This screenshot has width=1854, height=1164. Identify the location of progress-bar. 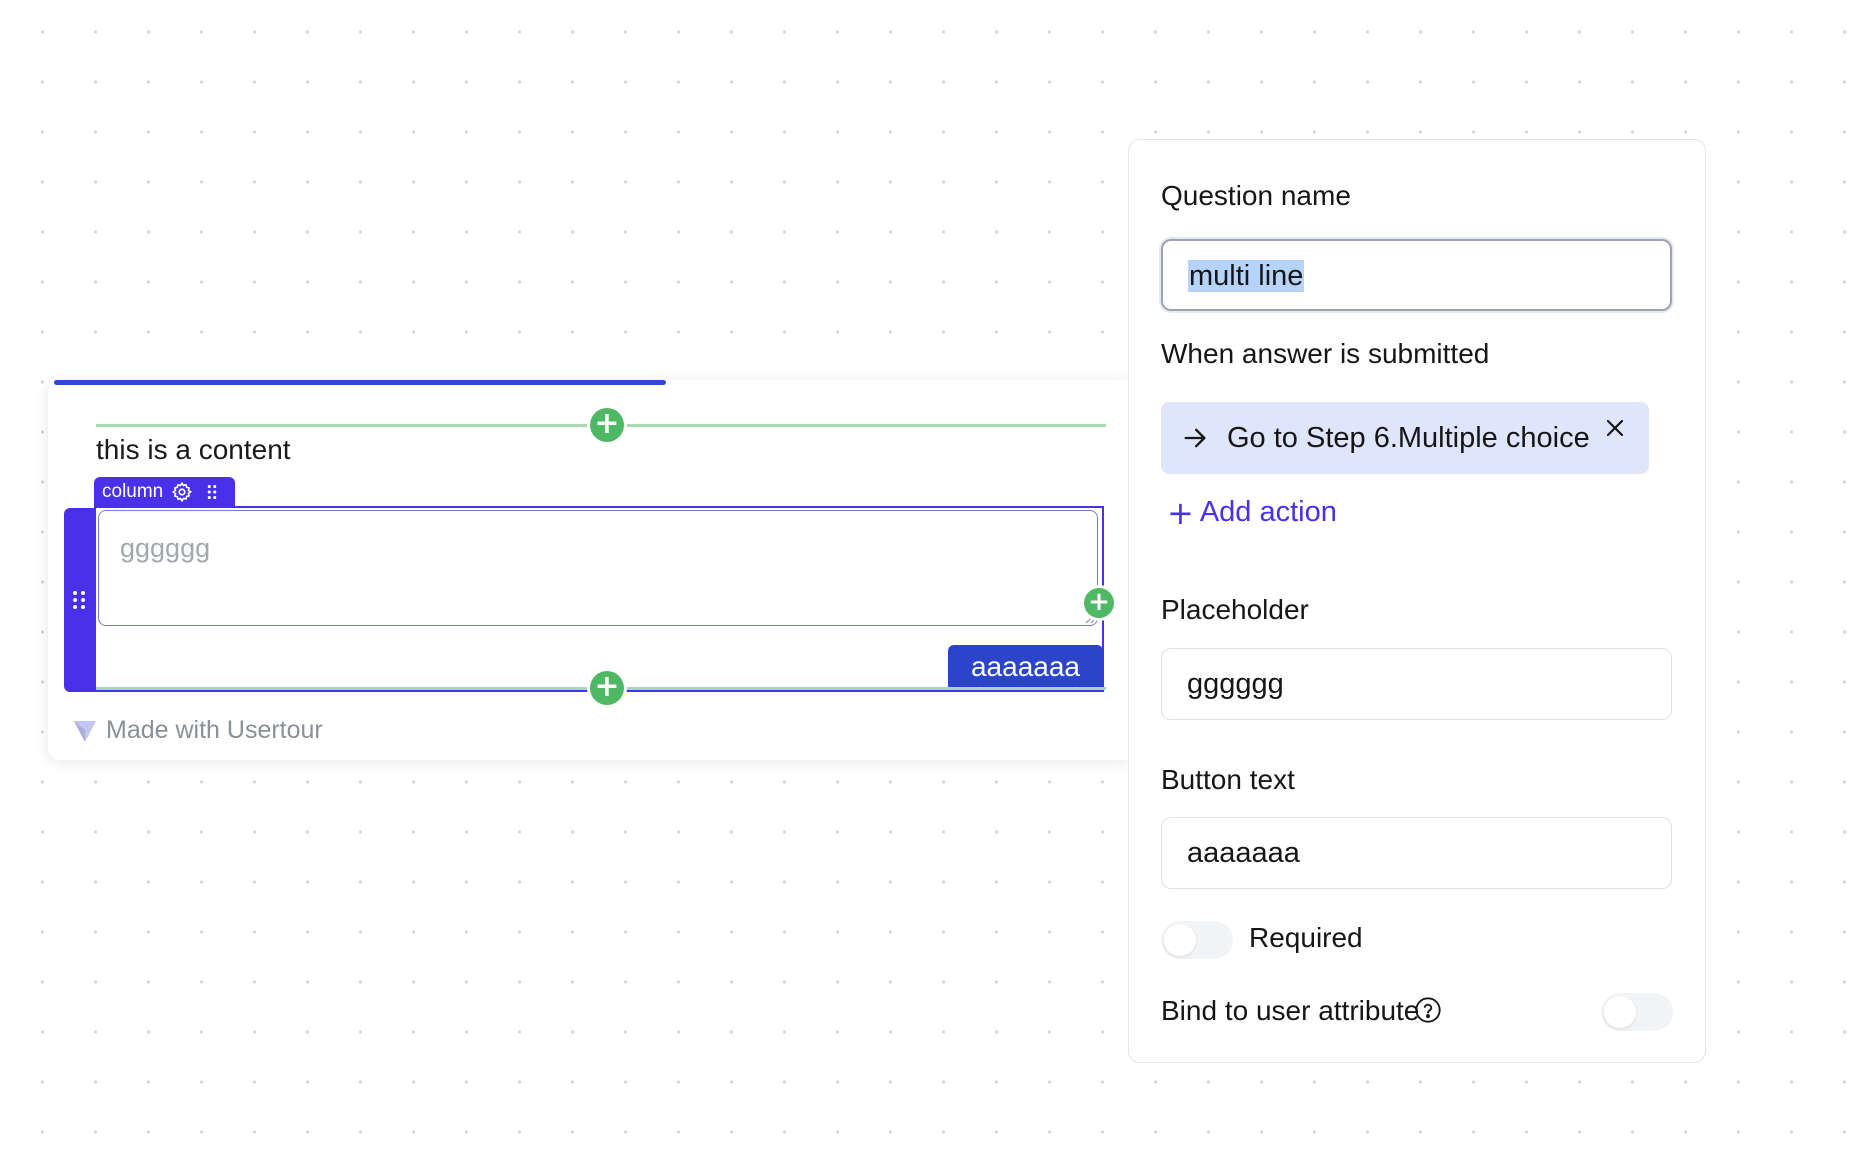
(360, 382).